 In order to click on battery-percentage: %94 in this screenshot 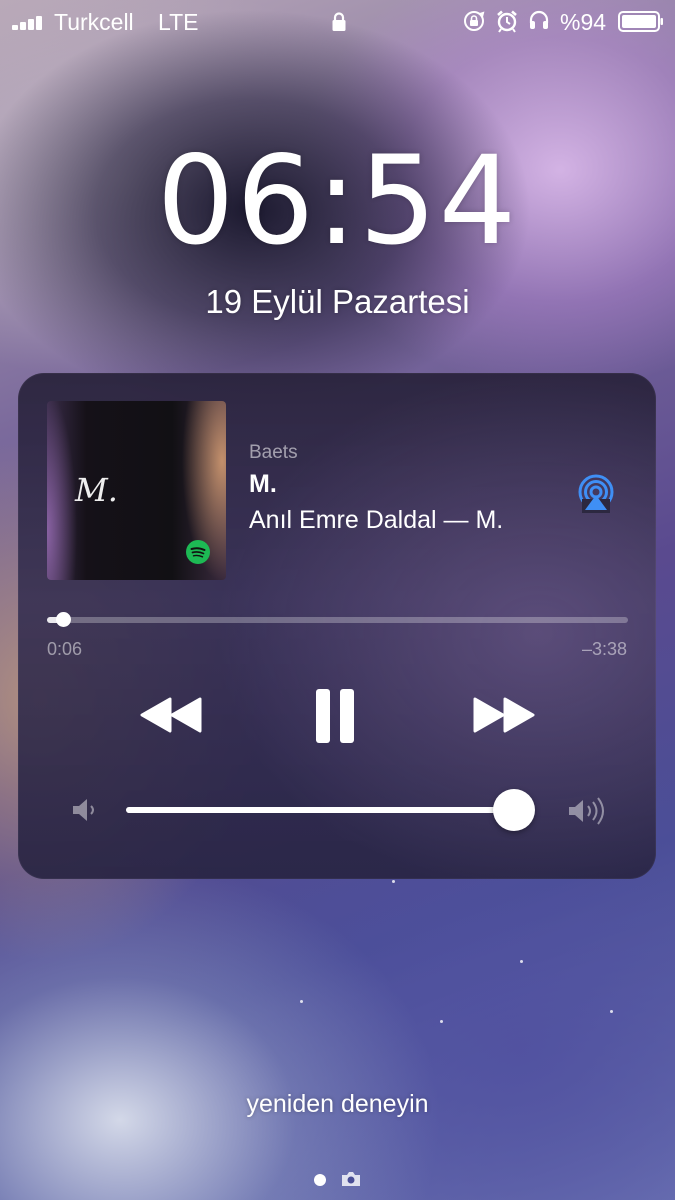, I will do `click(583, 22)`.